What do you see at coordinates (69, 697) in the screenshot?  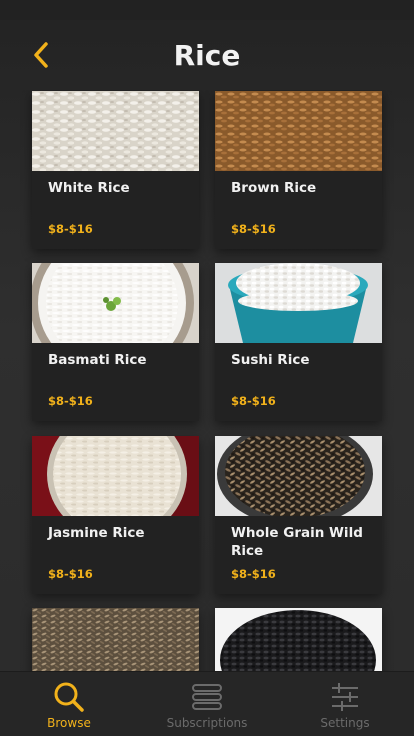 I see `search-icon` at bounding box center [69, 697].